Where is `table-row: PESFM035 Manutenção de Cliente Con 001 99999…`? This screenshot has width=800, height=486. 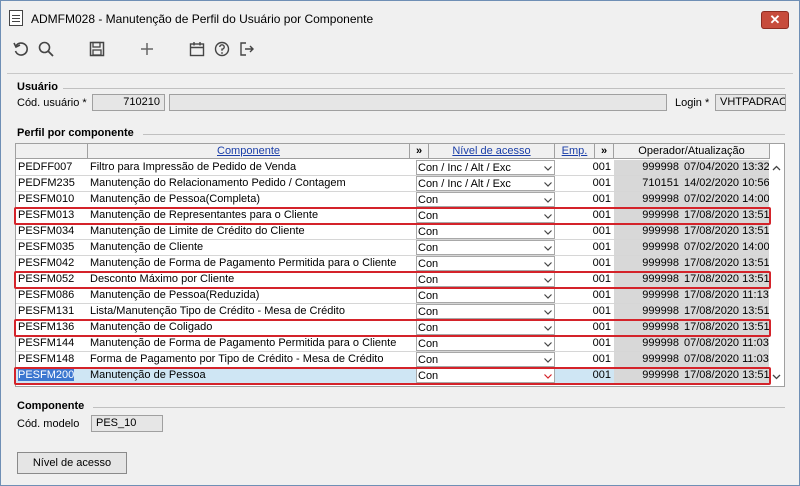 table-row: PESFM035 Manutenção de Cliente Con 001 99999… is located at coordinates (393, 248).